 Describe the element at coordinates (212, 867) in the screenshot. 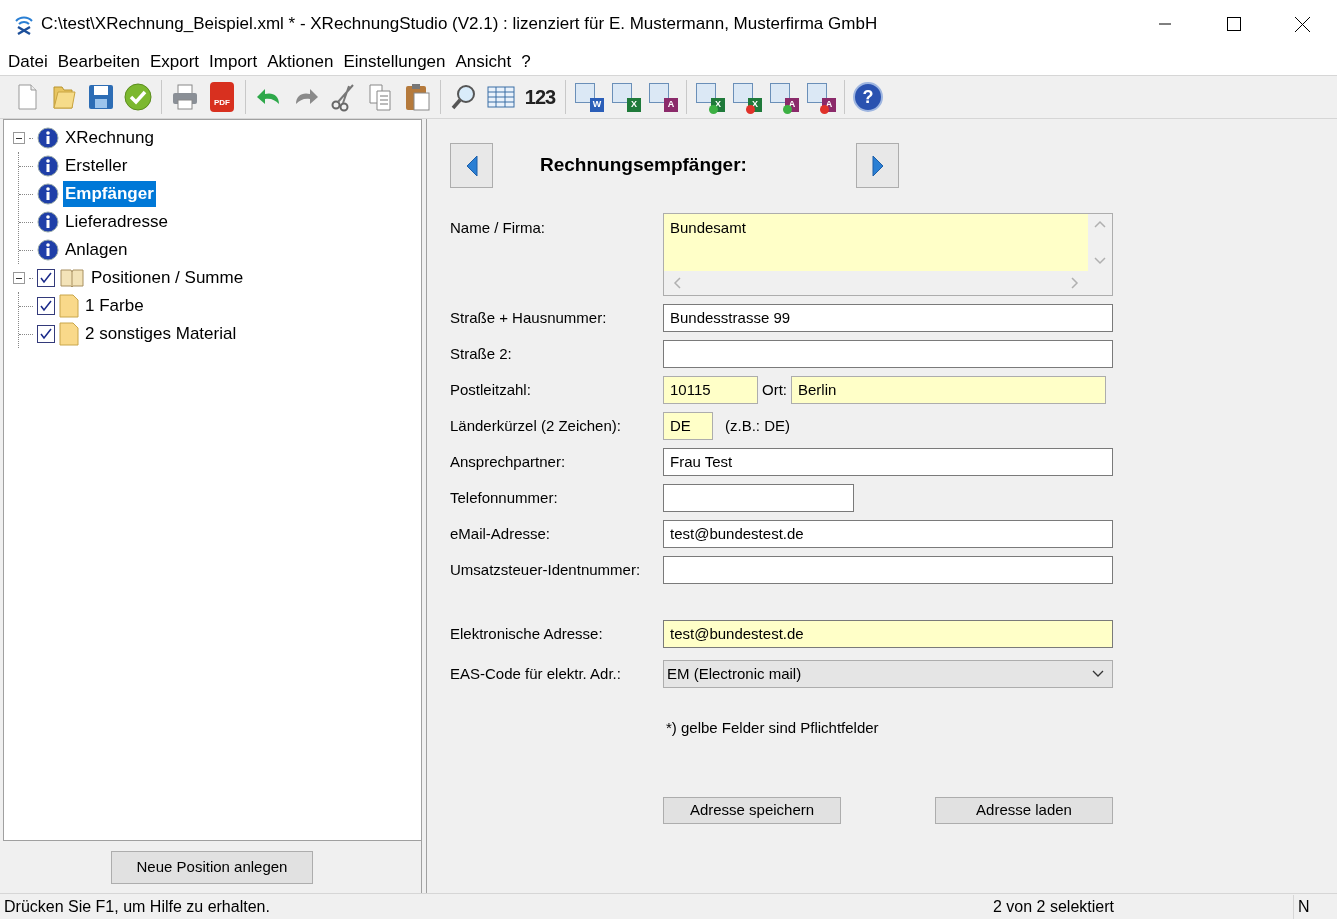

I see `new-position-button: Neue Position anlegen` at that location.